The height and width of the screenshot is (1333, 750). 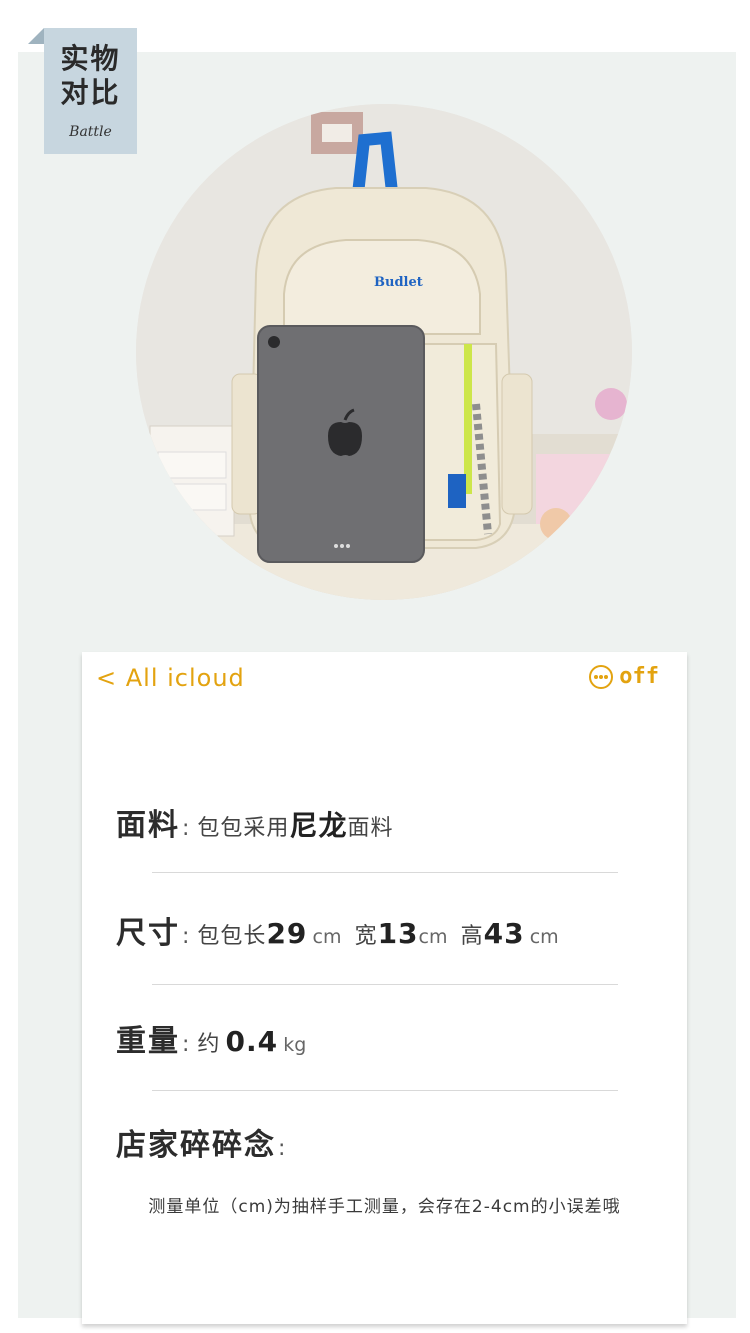 I want to click on height-value: 43, so click(x=504, y=933).